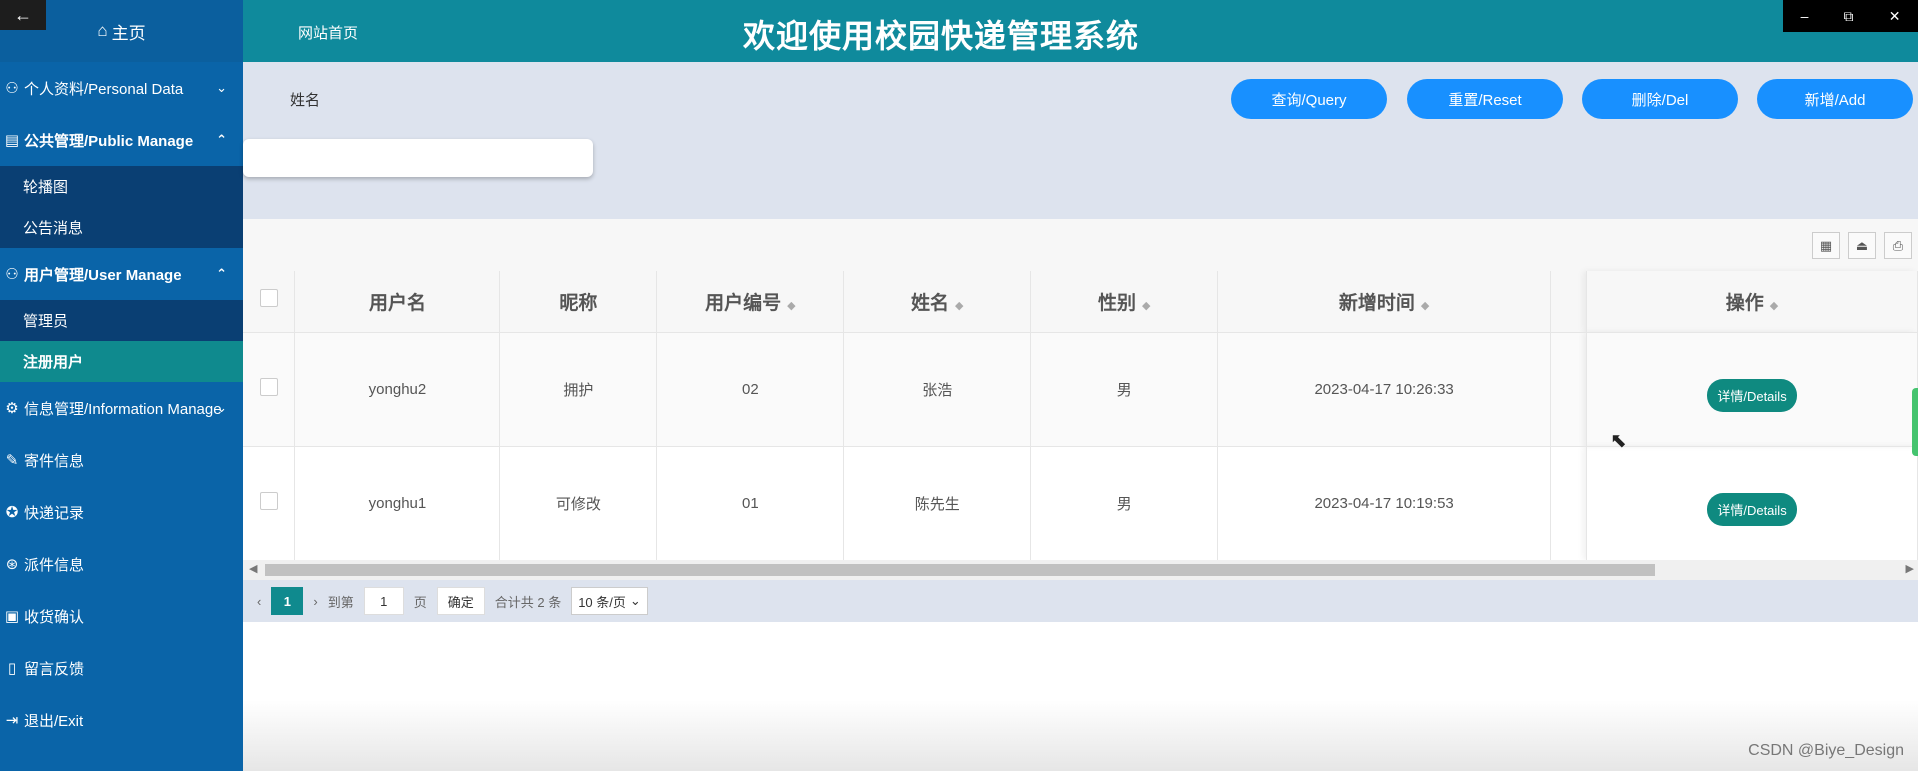 The image size is (1918, 771). I want to click on goto-page-input: 1, so click(383, 601).